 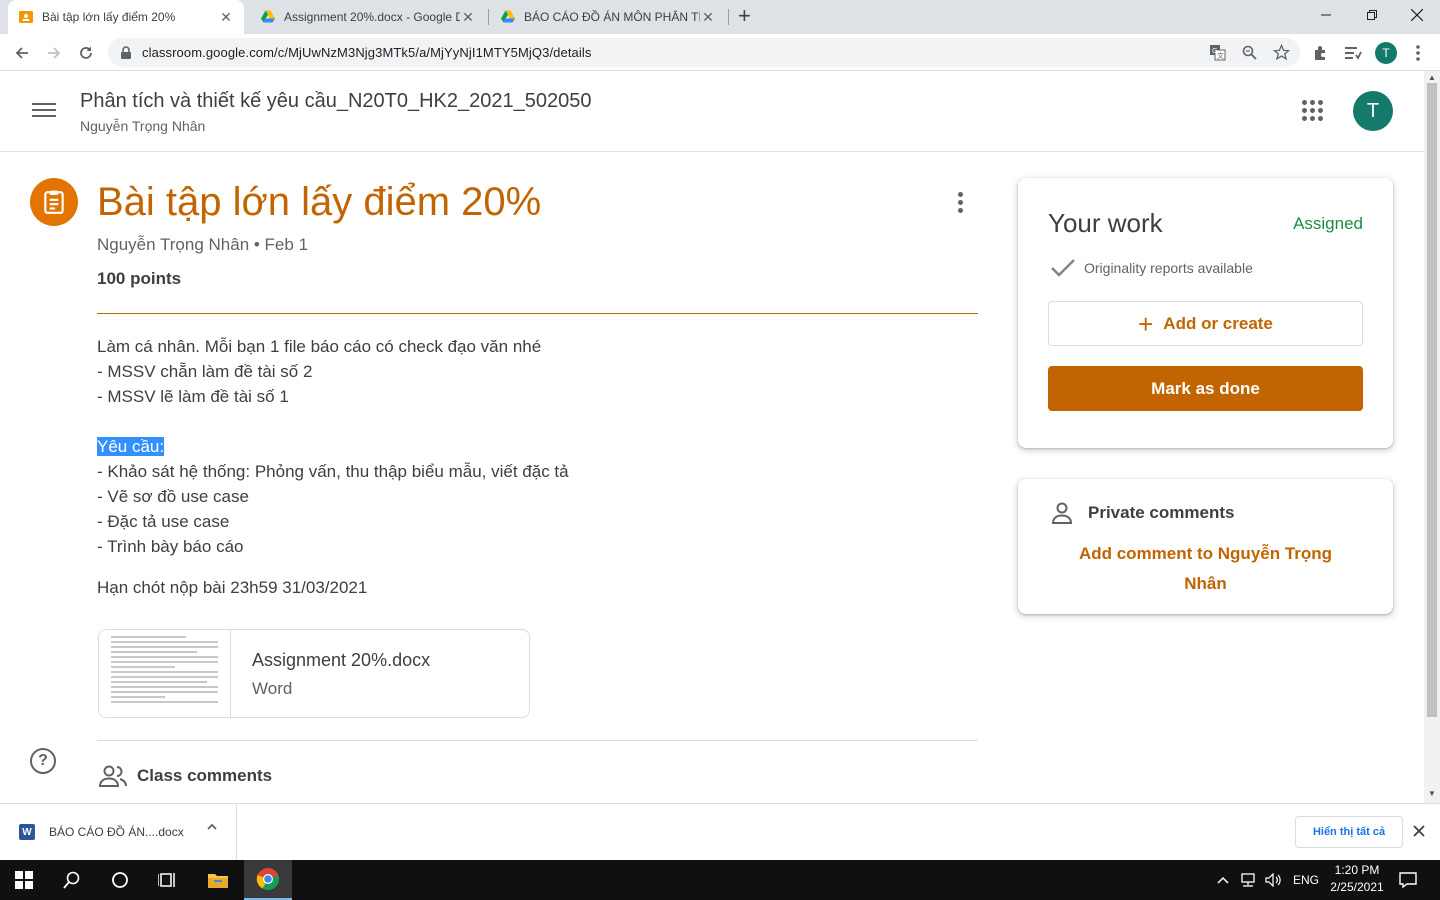 I want to click on notifications-button, so click(x=1408, y=880).